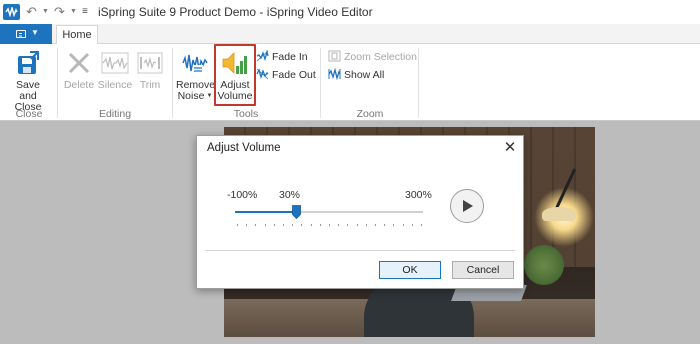 This screenshot has width=700, height=344. What do you see at coordinates (242, 195) in the screenshot?
I see `volume-min-label: -100%` at bounding box center [242, 195].